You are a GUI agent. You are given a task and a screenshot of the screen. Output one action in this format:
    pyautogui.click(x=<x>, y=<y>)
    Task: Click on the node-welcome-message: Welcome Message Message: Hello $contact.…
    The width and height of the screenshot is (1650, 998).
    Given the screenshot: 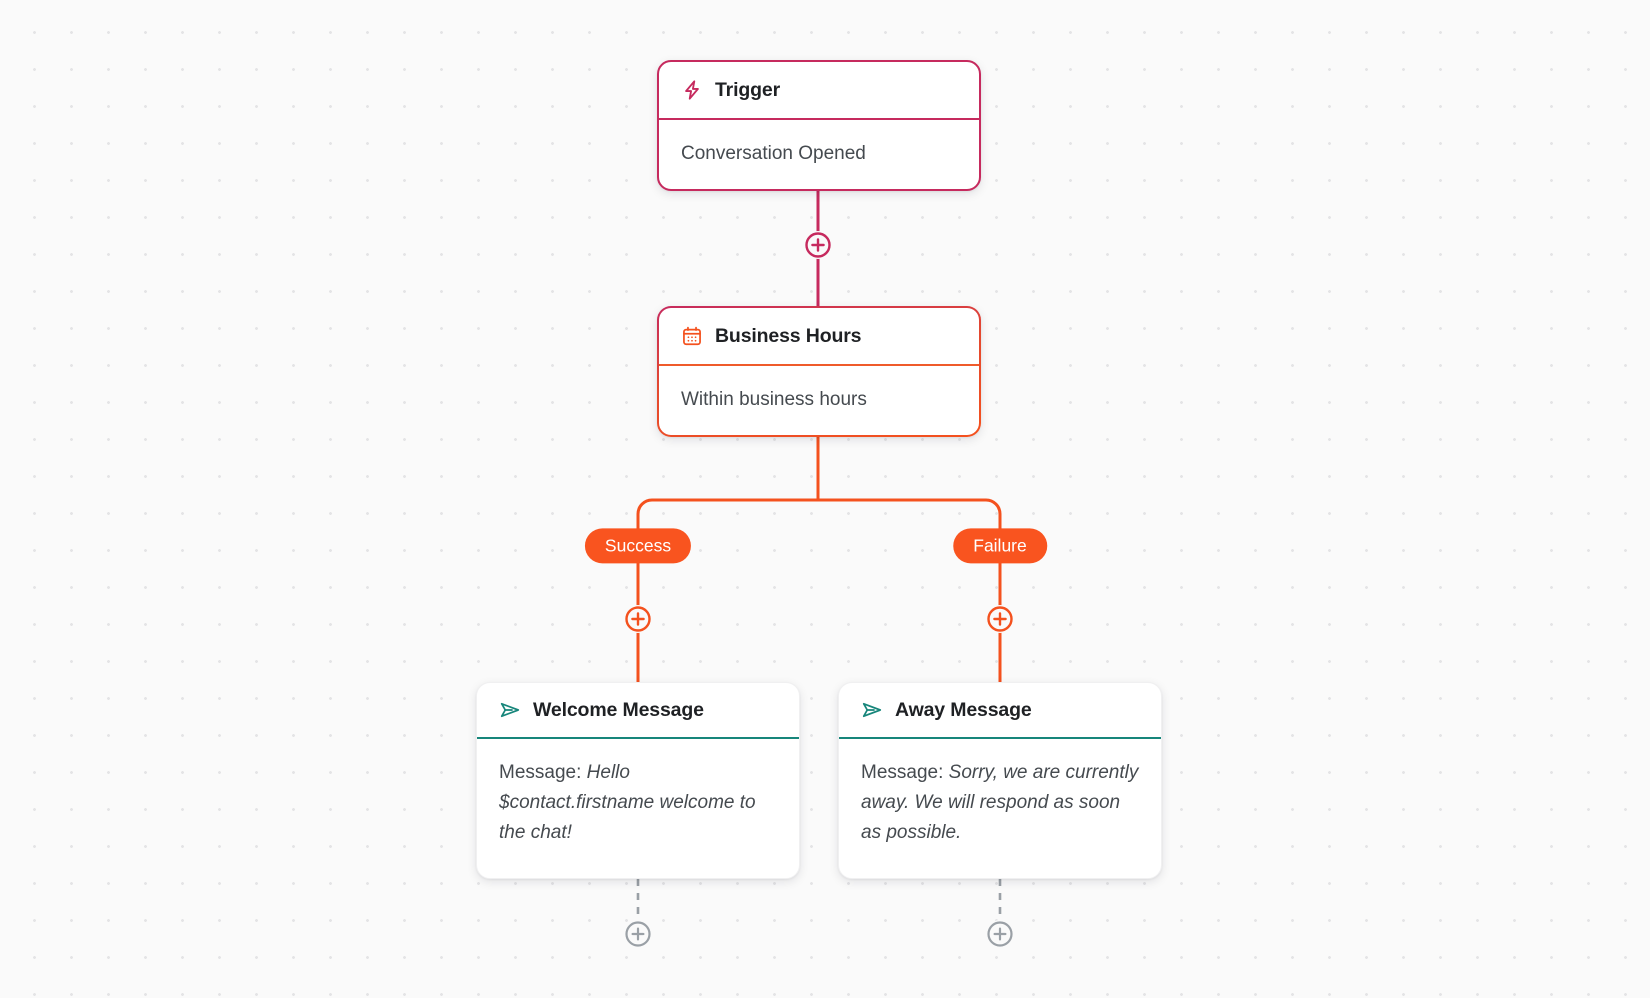 What is the action you would take?
    pyautogui.click(x=638, y=780)
    